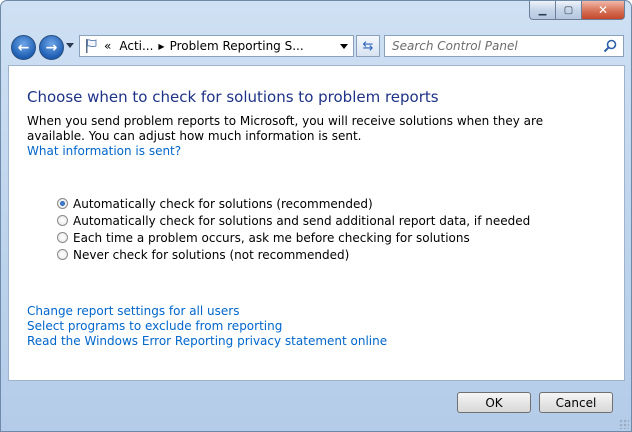 This screenshot has width=632, height=432. I want to click on radio-never-check, so click(62, 254).